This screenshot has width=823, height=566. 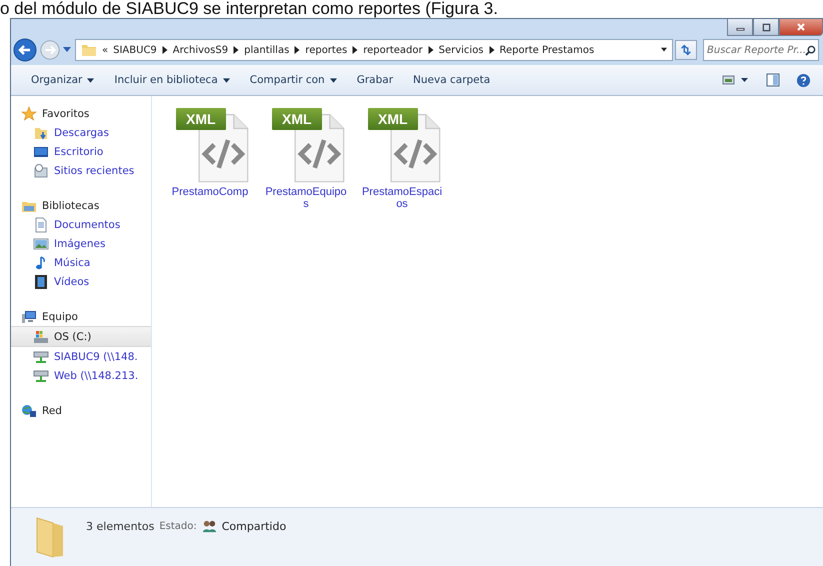 I want to click on maximize-icon, so click(x=766, y=27).